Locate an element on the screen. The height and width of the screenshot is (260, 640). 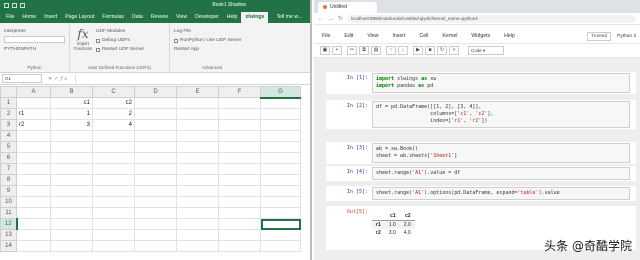
cell-f8 is located at coordinates (239, 180).